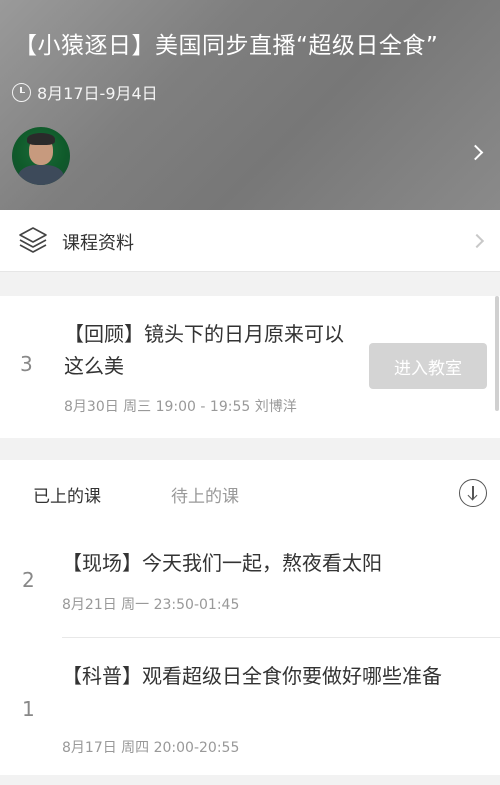  I want to click on lesson-title: 【现场】今天我们一起，熬夜看太阳, so click(222, 563).